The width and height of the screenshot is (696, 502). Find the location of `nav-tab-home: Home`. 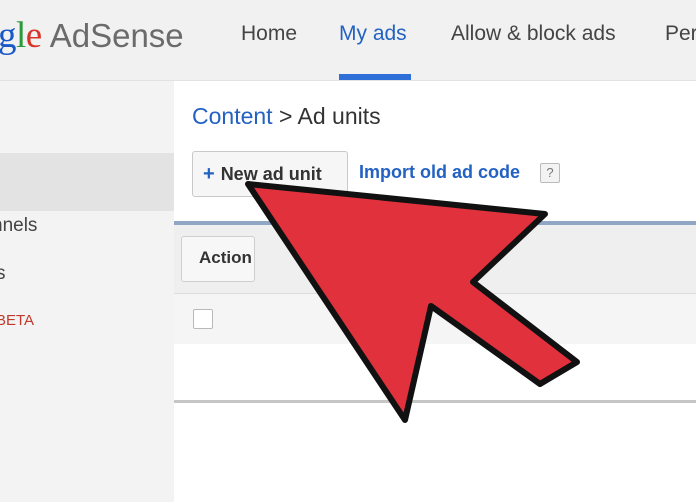

nav-tab-home: Home is located at coordinates (269, 37).